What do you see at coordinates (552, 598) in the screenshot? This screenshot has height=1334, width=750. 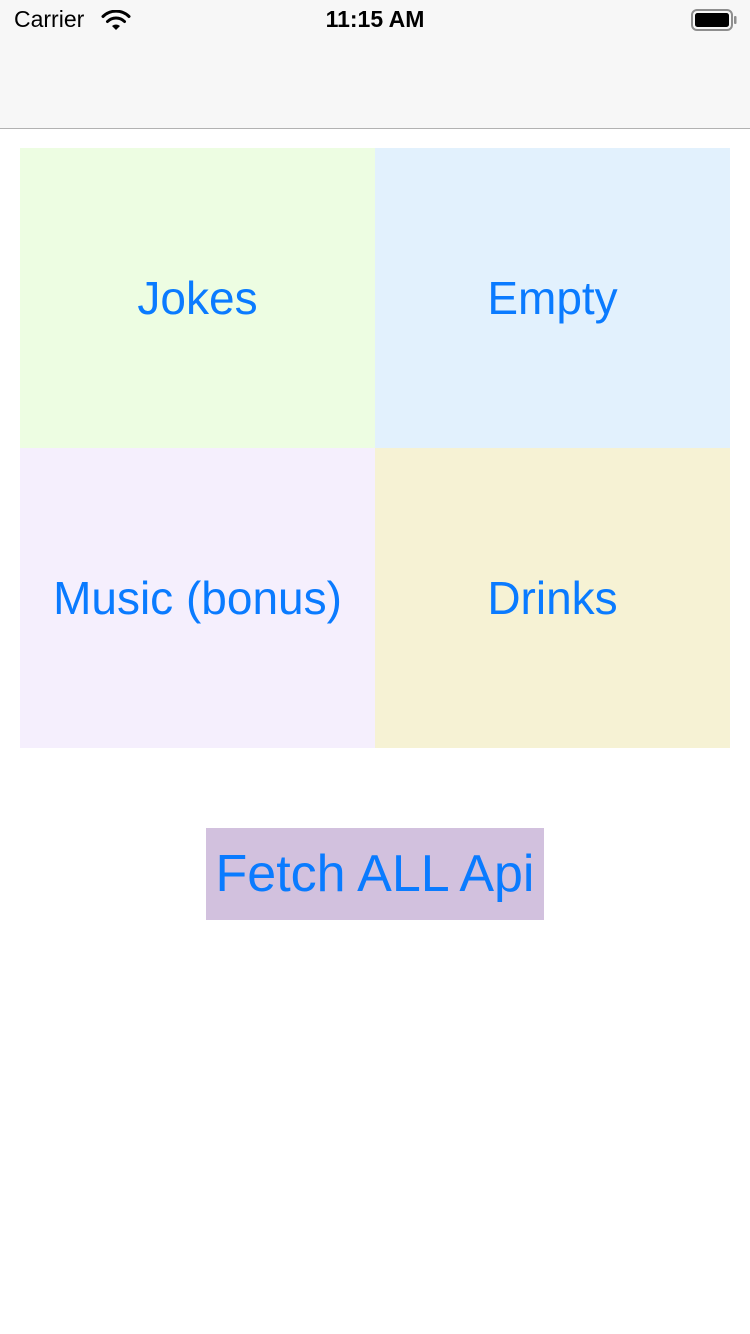 I see `drinks-button: Drinks` at bounding box center [552, 598].